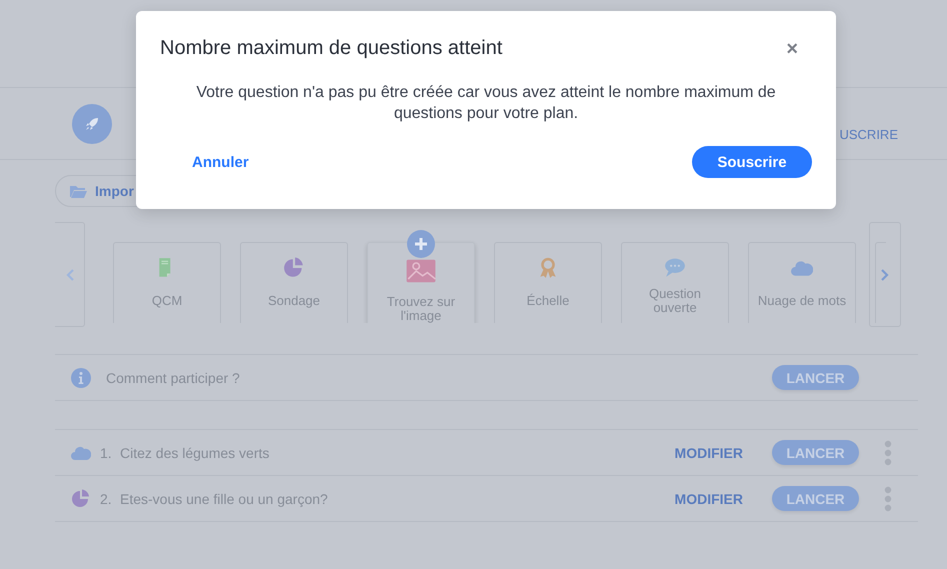 The image size is (947, 569). Describe the element at coordinates (868, 134) in the screenshot. I see `subscribe-link: USCRIRE` at that location.